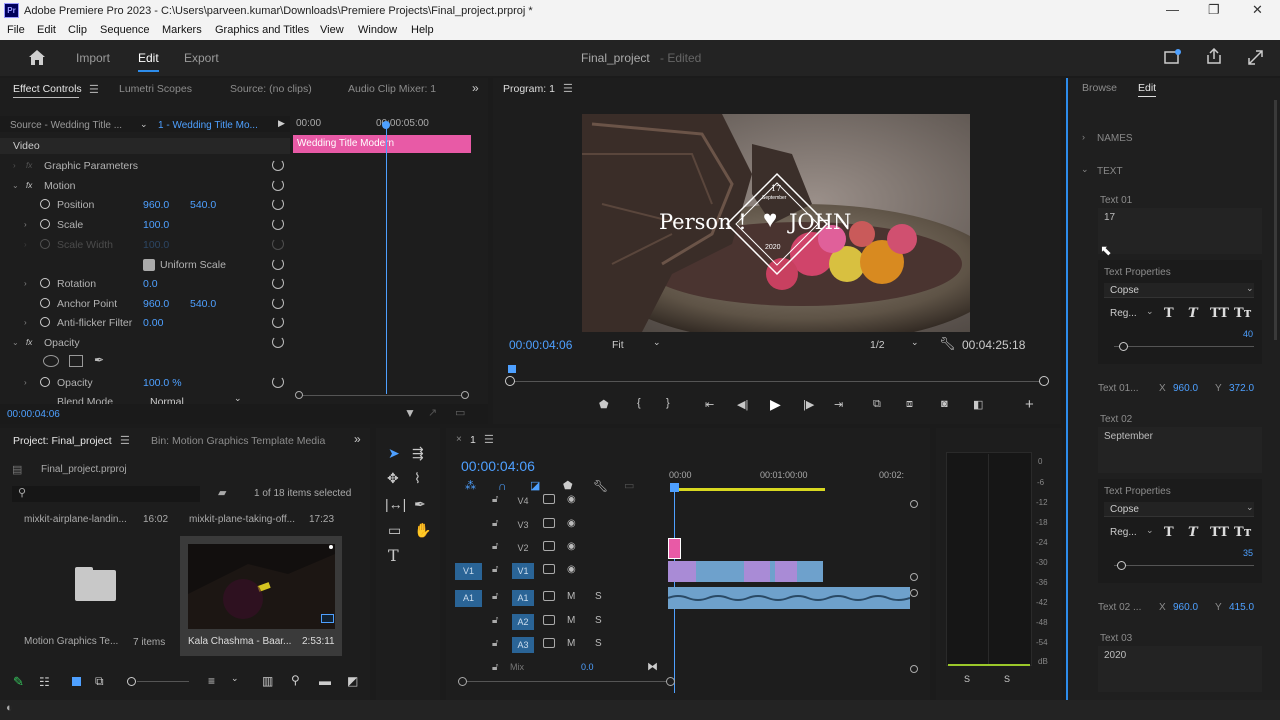  What do you see at coordinates (1099, 88) in the screenshot?
I see `tab-browse: Browse` at bounding box center [1099, 88].